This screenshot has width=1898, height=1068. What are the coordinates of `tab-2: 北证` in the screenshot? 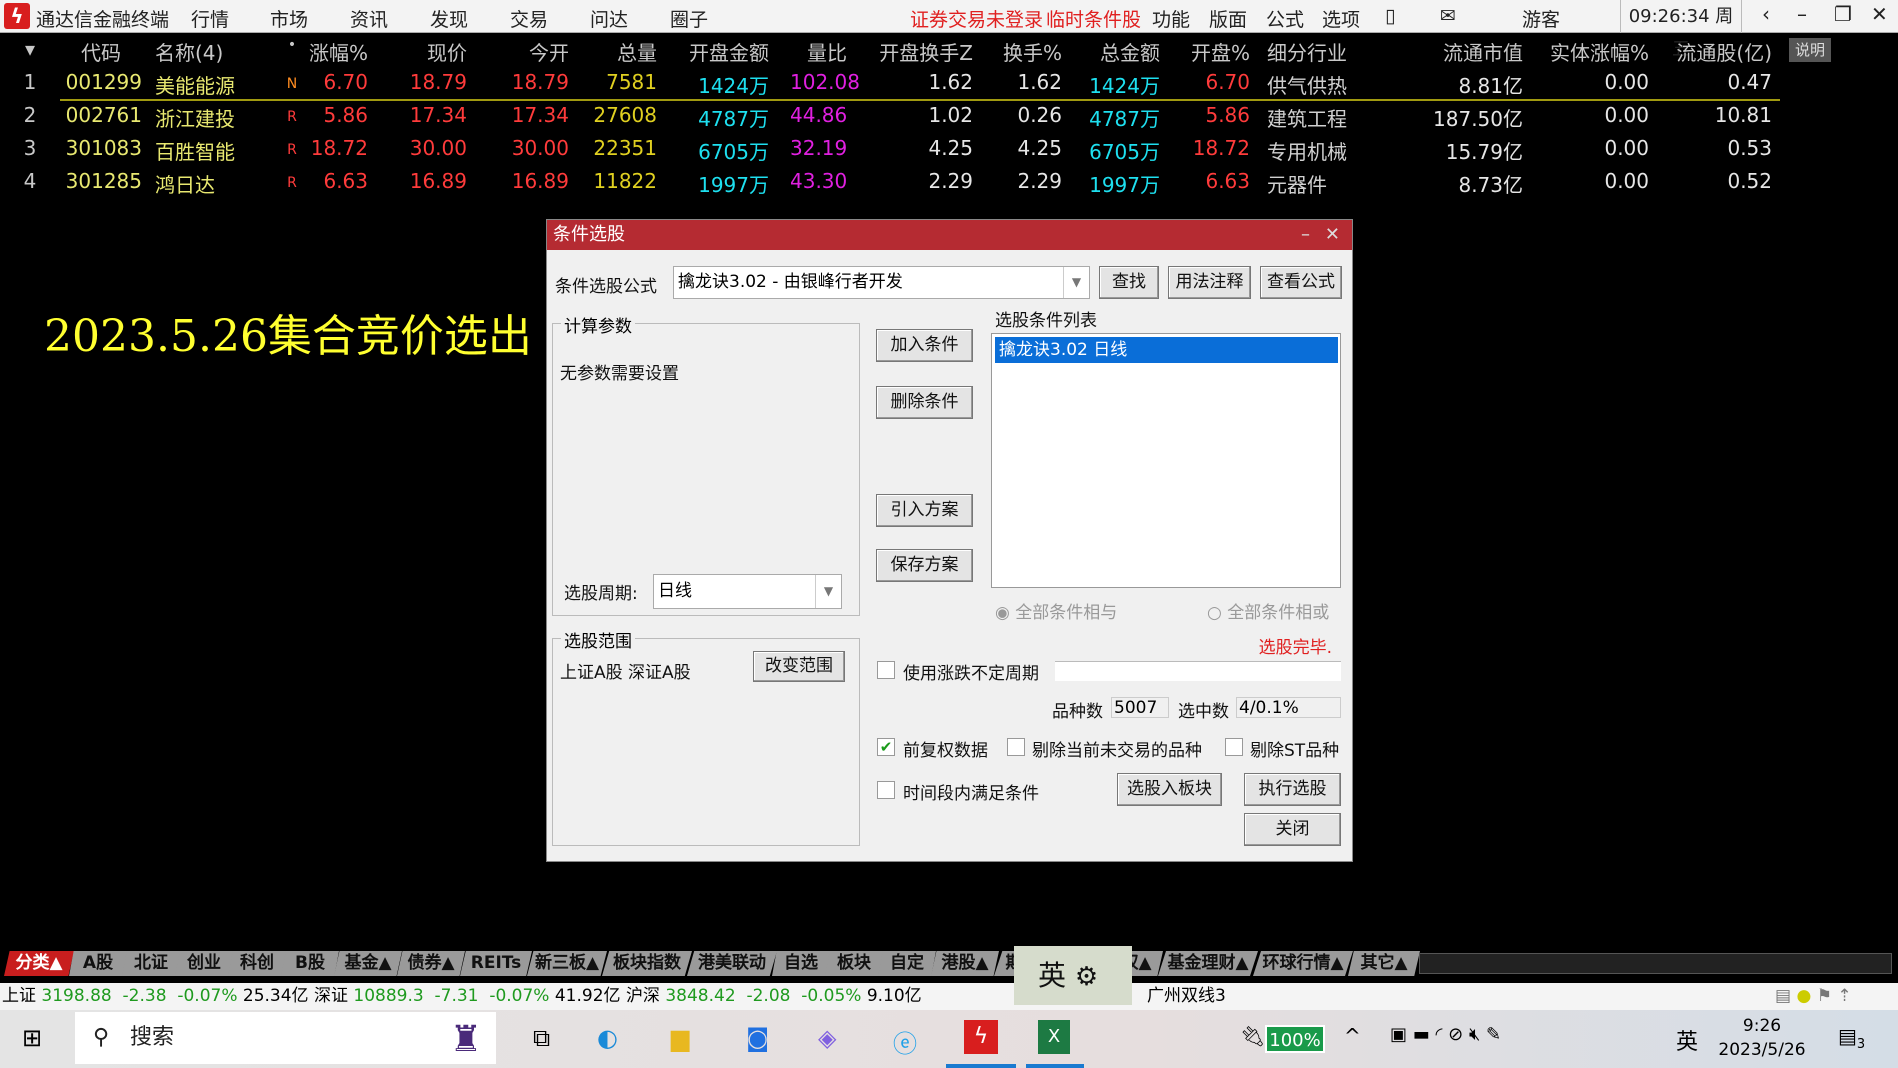 It's located at (151, 963).